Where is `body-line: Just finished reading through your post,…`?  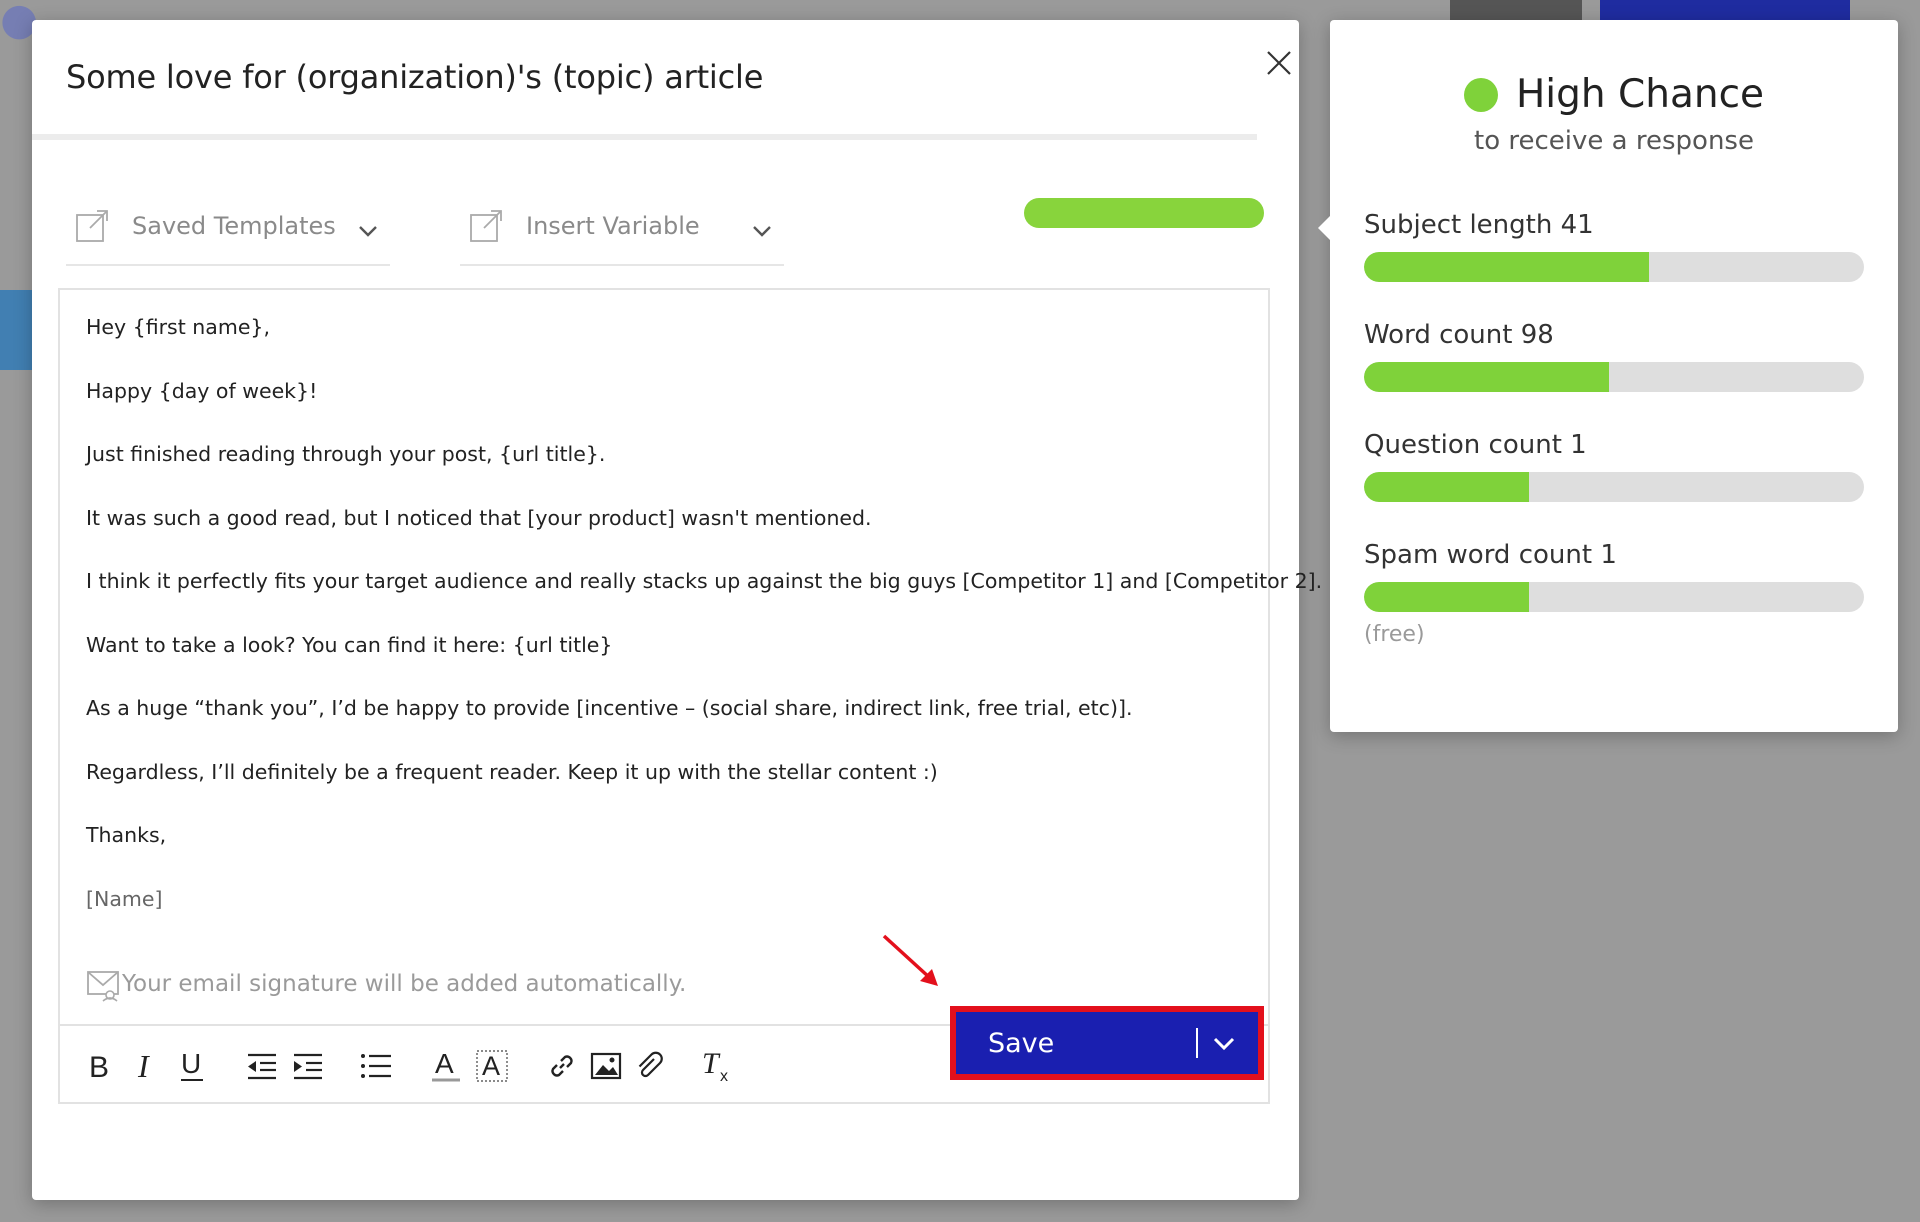 body-line: Just finished reading through your post,… is located at coordinates (346, 454).